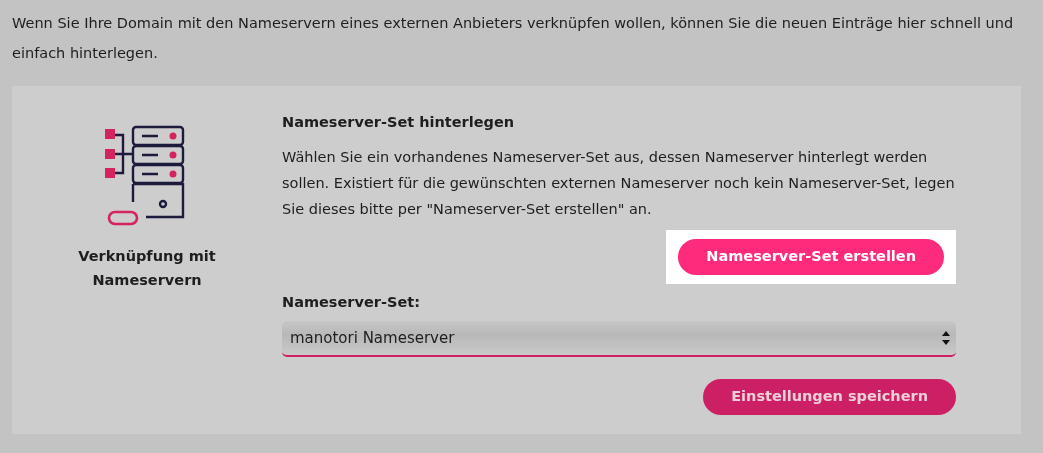  What do you see at coordinates (619, 183) in the screenshot?
I see `description-text: Wählen Sie ein vorhandenes Nameserver-Set aus, dessen Nameserver hinterlegt werden sollen. Existiert für die gewünschten externen Nameserver noch kein Nameserver-Set, legen Sie dieses bitte per "Nameserver-Set erstellen" an.` at bounding box center [619, 183].